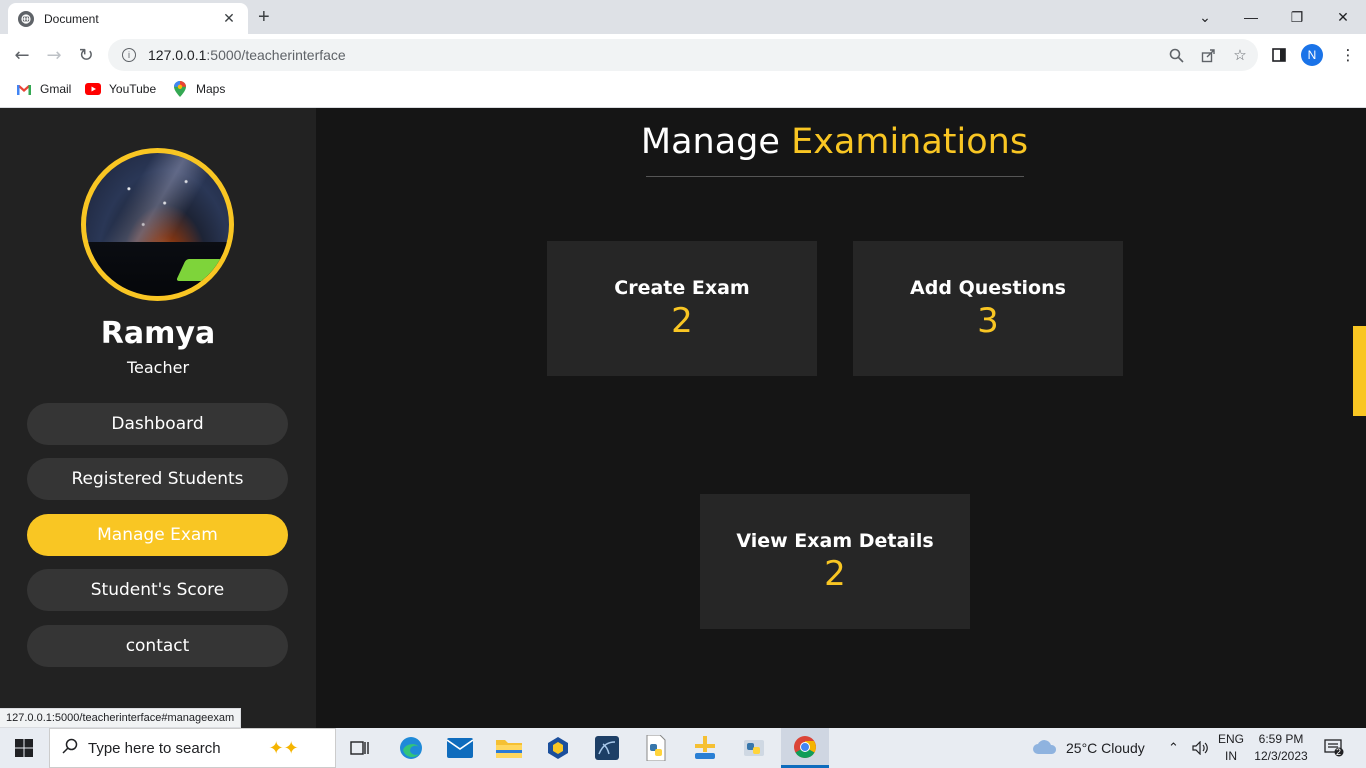 The height and width of the screenshot is (768, 1366). I want to click on edge-browser-icon, so click(411, 748).